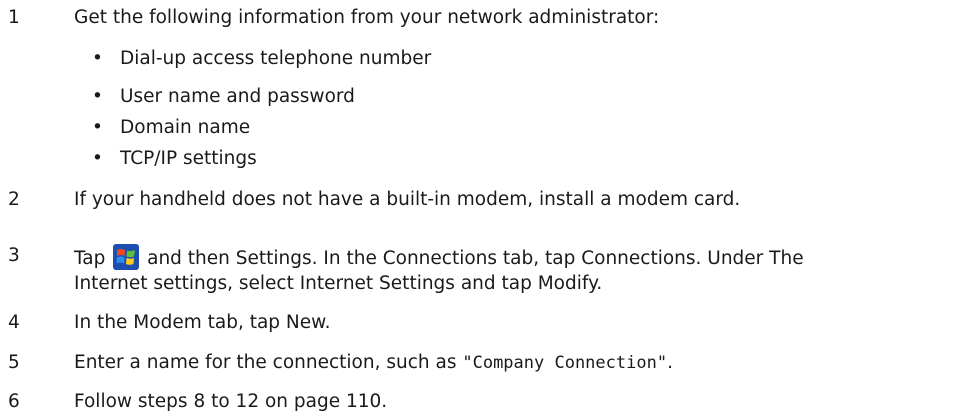  I want to click on bullet-text: User name and password, so click(237, 96).